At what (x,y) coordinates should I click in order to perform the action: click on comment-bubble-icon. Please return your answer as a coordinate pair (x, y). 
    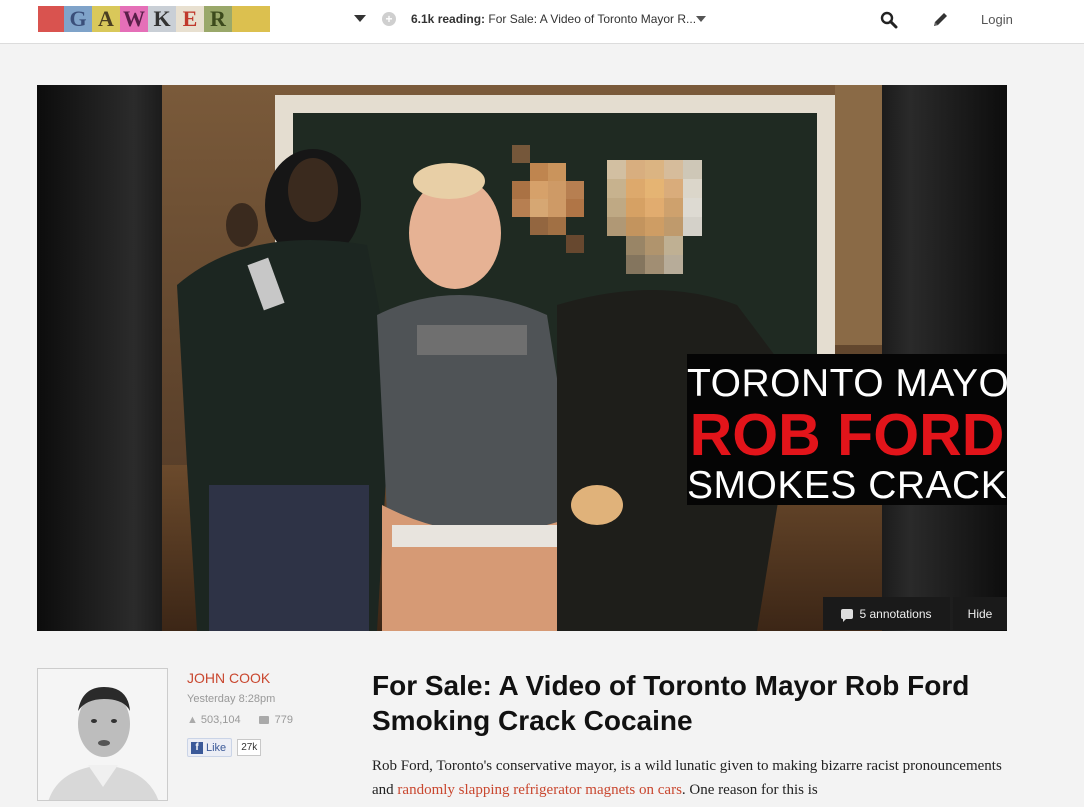
    Looking at the image, I should click on (847, 615).